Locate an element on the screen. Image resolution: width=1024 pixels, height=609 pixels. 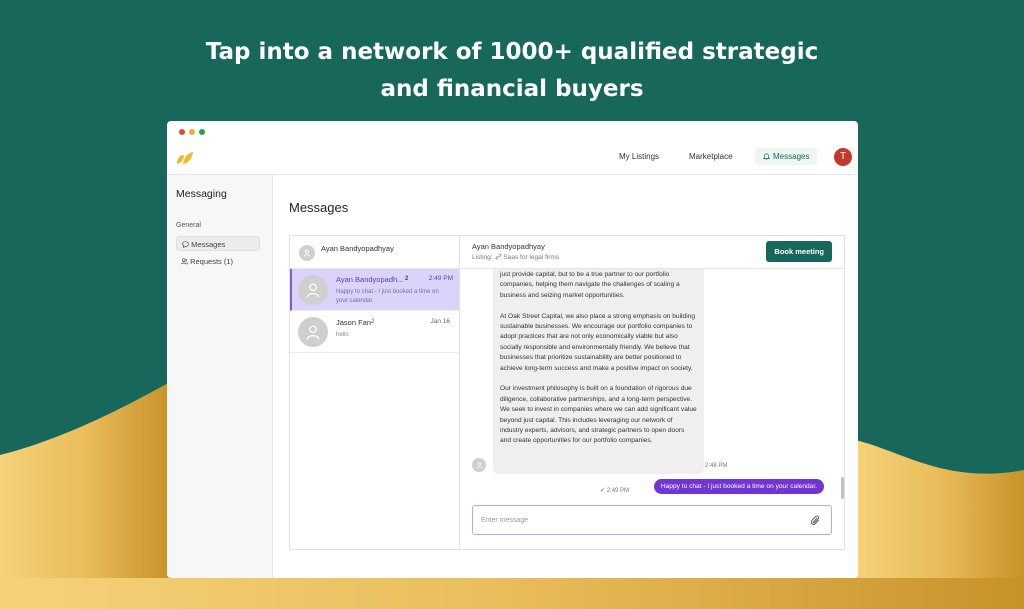
close-dot is located at coordinates (182, 132).